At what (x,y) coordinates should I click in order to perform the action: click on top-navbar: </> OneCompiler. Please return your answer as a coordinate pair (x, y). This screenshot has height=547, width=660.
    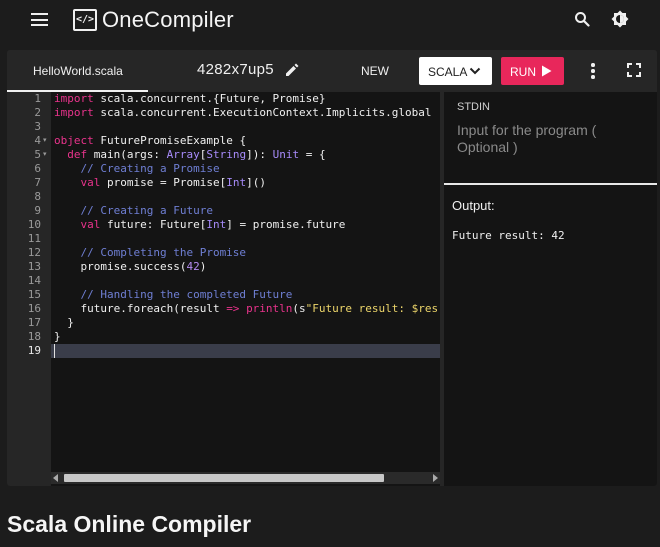
    Looking at the image, I should click on (330, 20).